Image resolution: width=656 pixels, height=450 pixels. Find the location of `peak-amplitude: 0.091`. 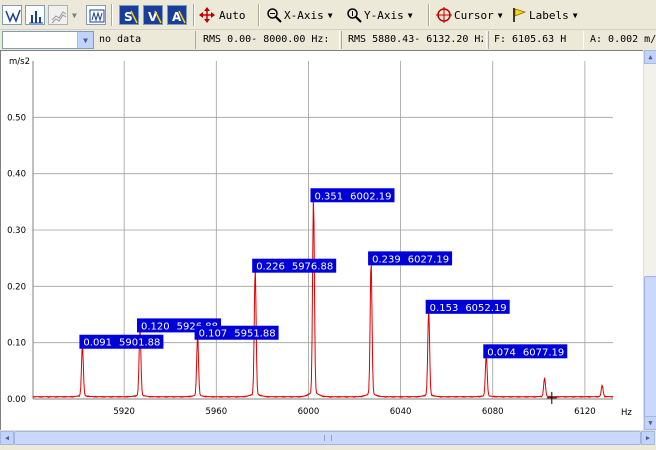

peak-amplitude: 0.091 is located at coordinates (97, 343).